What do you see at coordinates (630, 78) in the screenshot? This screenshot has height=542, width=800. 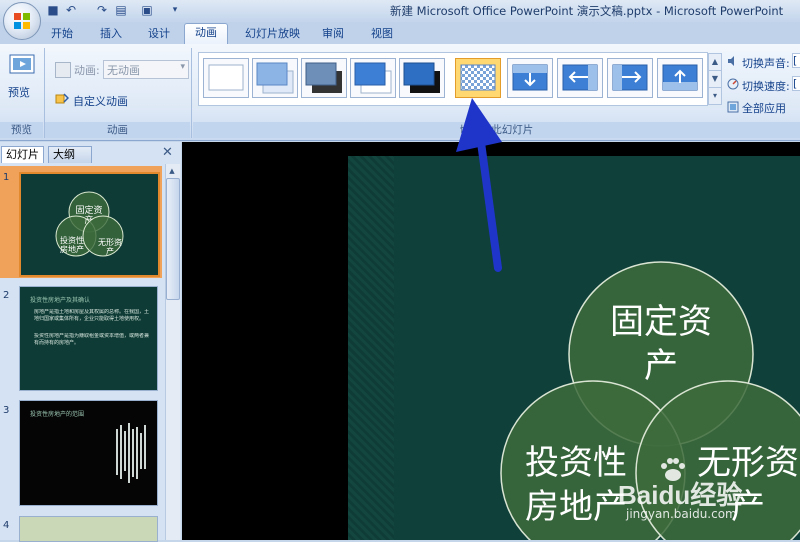 I see `transition-wipe-right` at bounding box center [630, 78].